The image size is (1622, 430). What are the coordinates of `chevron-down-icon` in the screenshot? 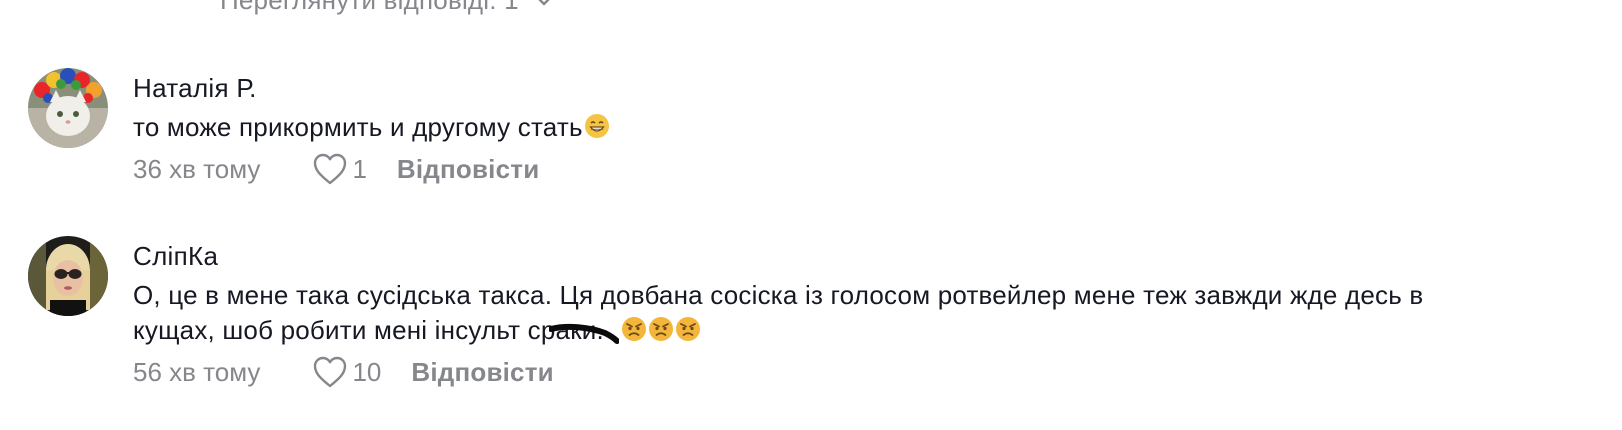 It's located at (544, 5).